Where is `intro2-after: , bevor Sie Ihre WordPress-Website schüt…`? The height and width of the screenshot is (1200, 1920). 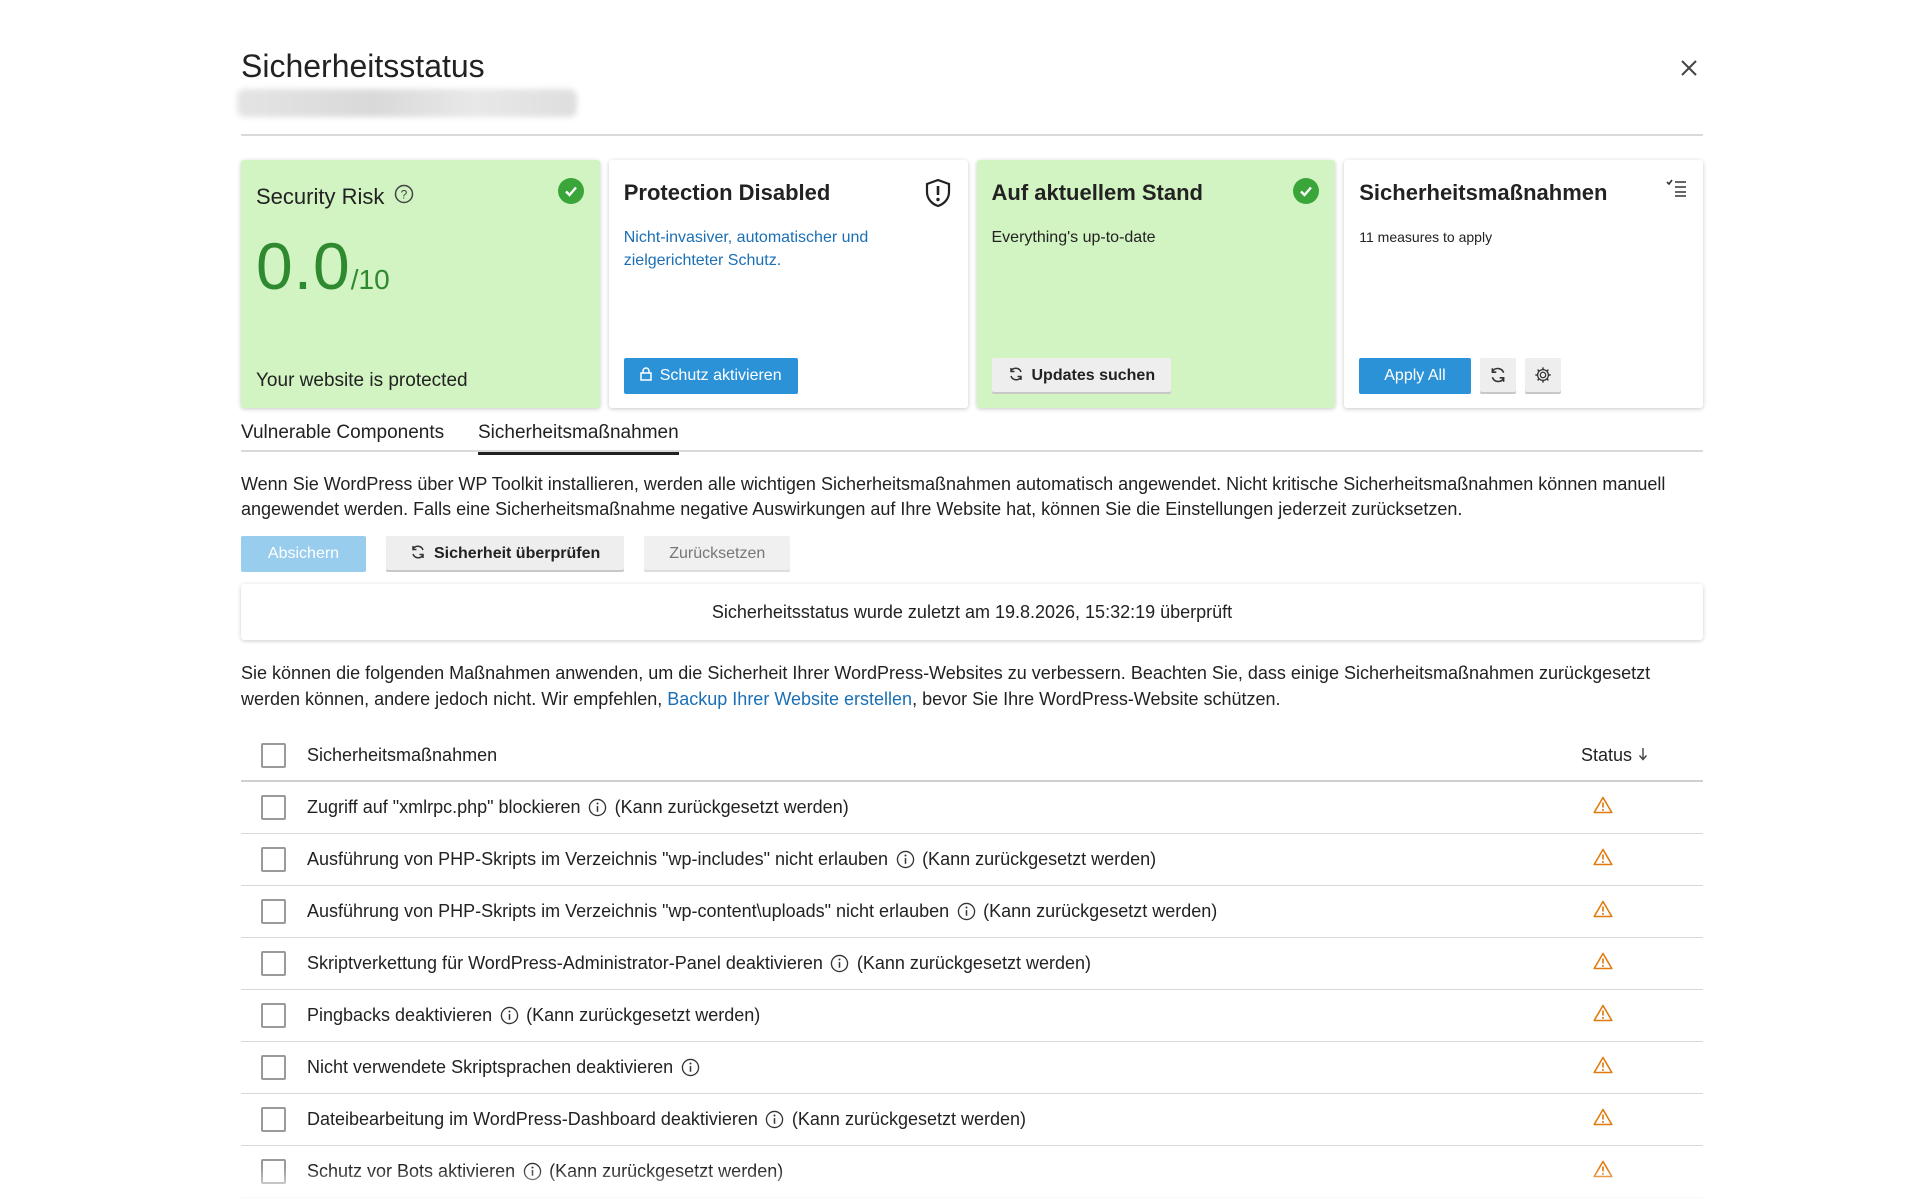 intro2-after: , bevor Sie Ihre WordPress-Website schüt… is located at coordinates (1096, 699).